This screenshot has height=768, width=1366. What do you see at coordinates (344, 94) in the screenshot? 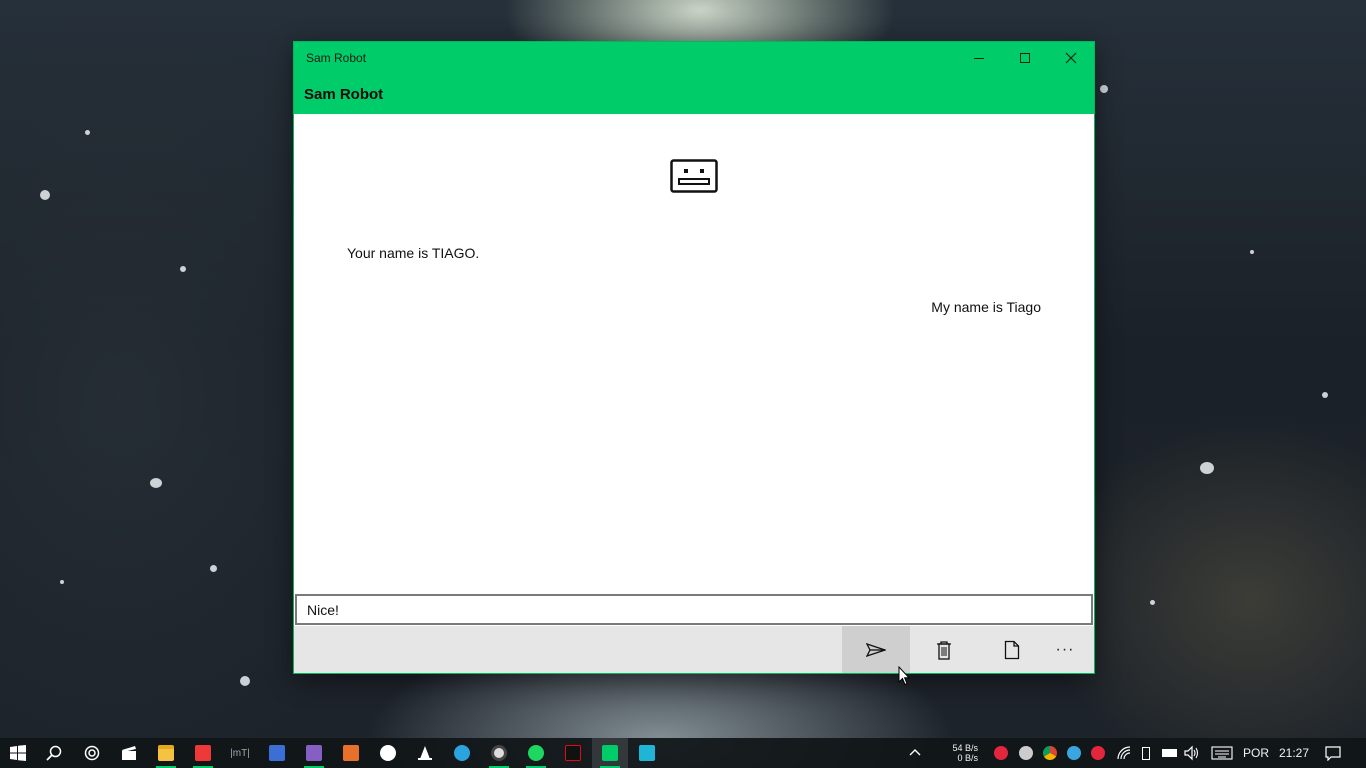
I see `app-title: Sam Robot` at bounding box center [344, 94].